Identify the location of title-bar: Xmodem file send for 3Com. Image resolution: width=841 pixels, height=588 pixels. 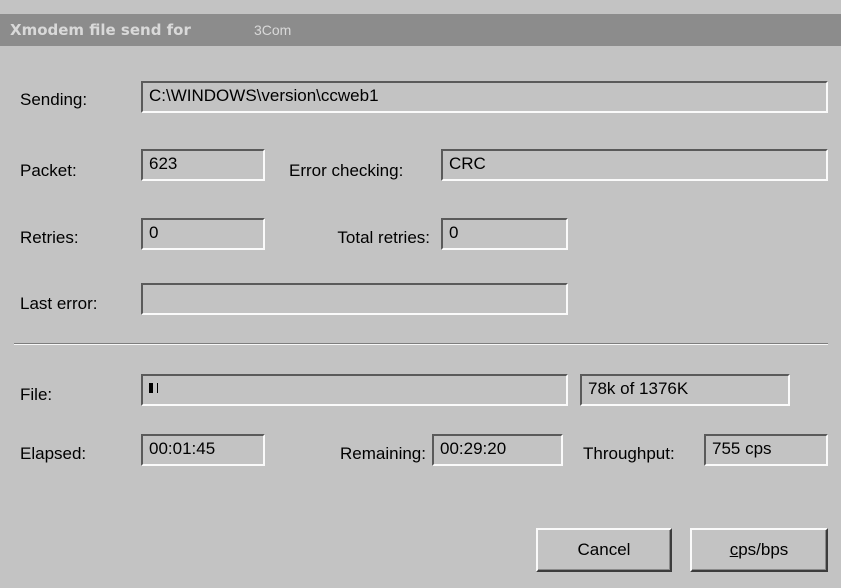
(420, 30).